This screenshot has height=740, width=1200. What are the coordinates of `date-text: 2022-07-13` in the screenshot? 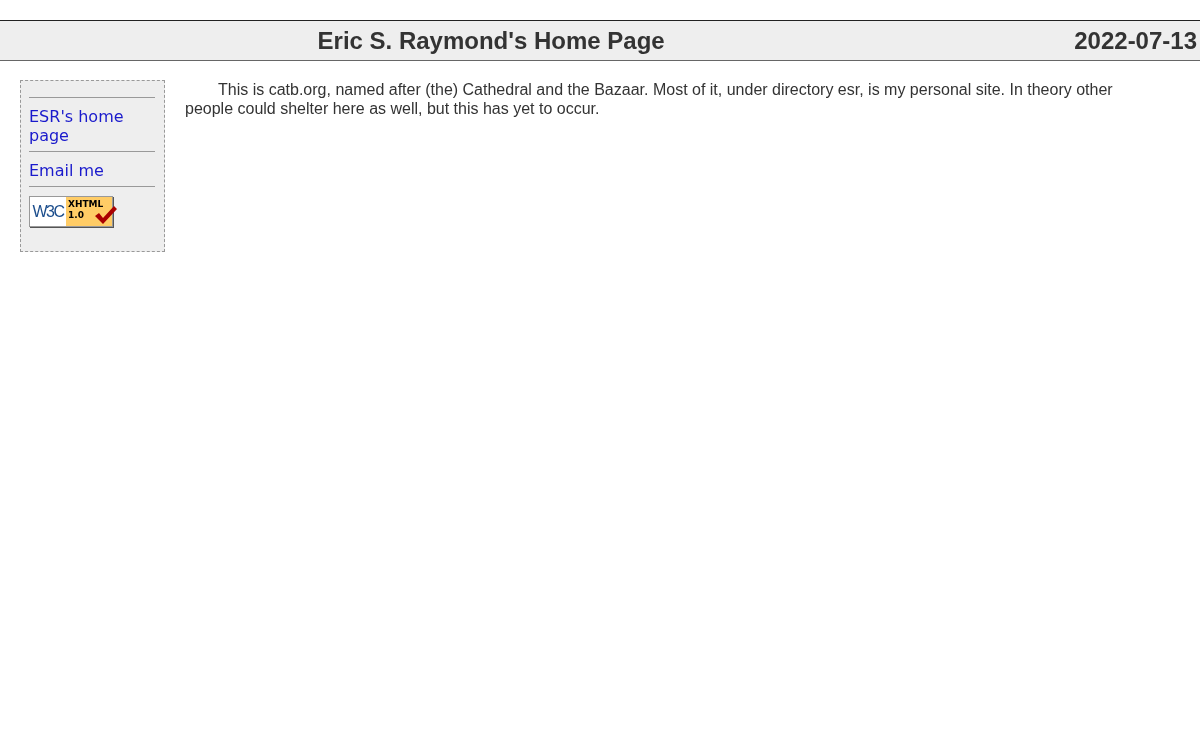 It's located at (1136, 40).